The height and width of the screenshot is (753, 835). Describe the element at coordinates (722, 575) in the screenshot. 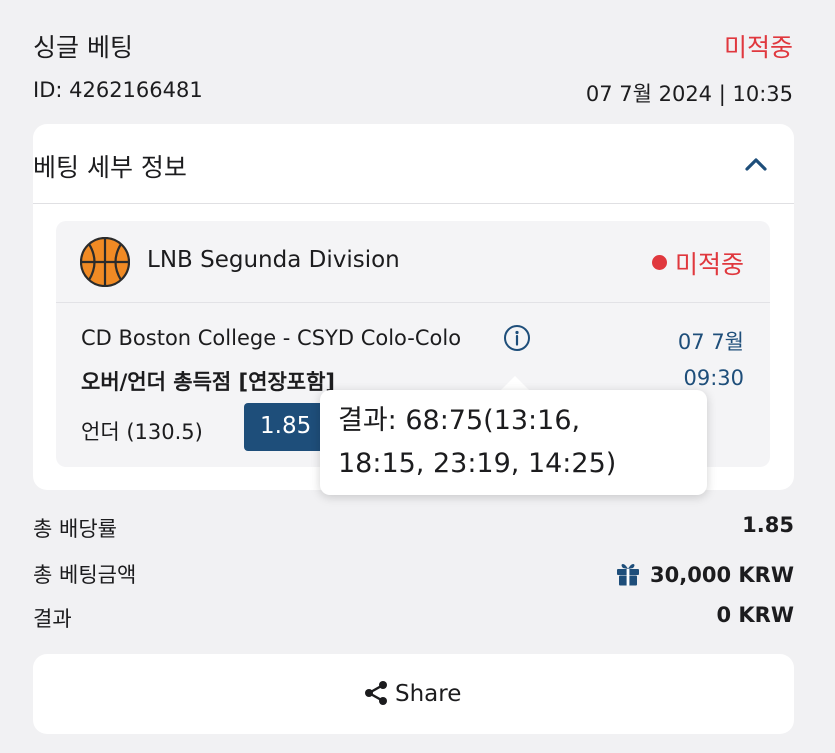

I see `total-stake-value: 30,000 KRW` at that location.